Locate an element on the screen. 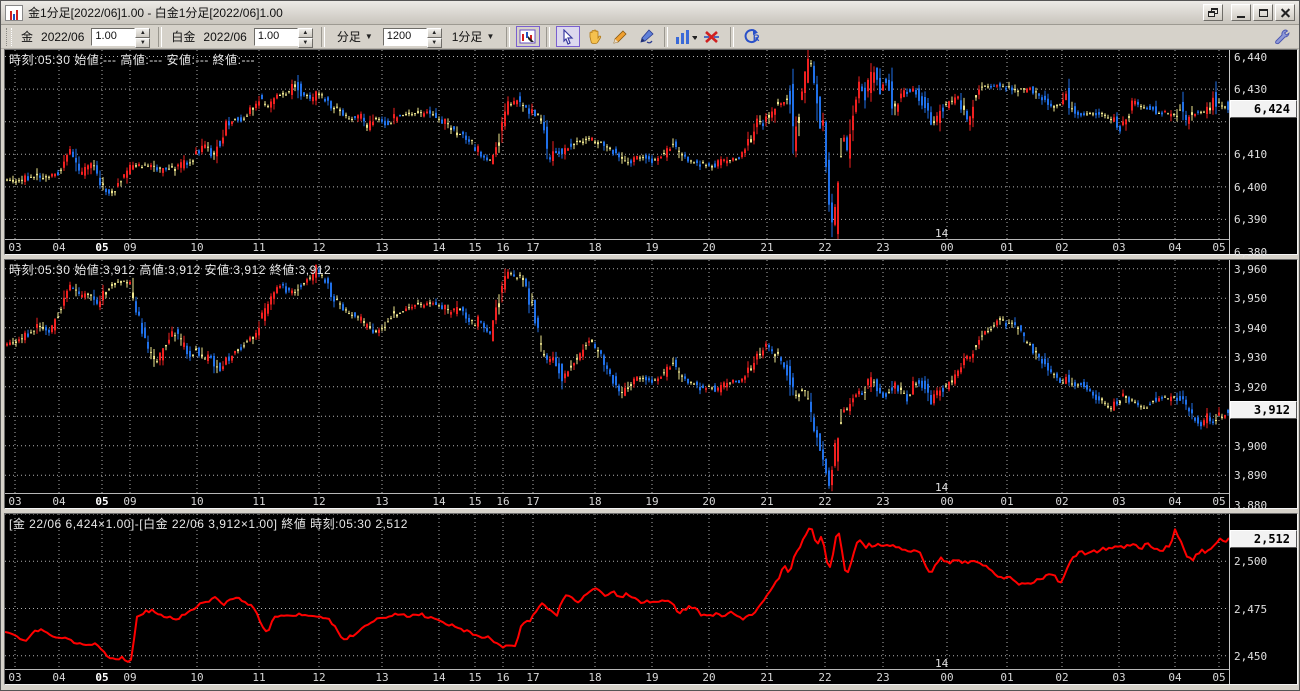 Image resolution: width=1300 pixels, height=691 pixels. hand-tool-button is located at coordinates (594, 36).